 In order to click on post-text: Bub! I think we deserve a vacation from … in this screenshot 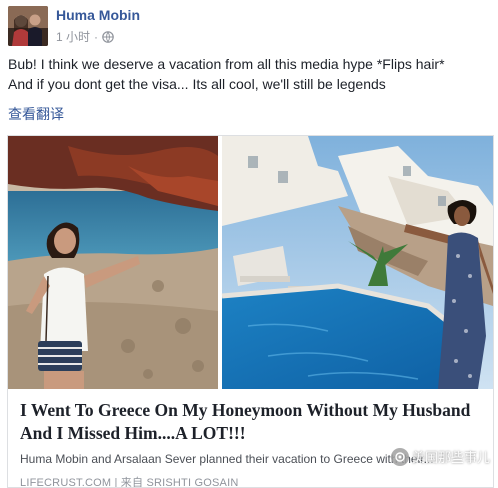, I will do `click(250, 74)`.